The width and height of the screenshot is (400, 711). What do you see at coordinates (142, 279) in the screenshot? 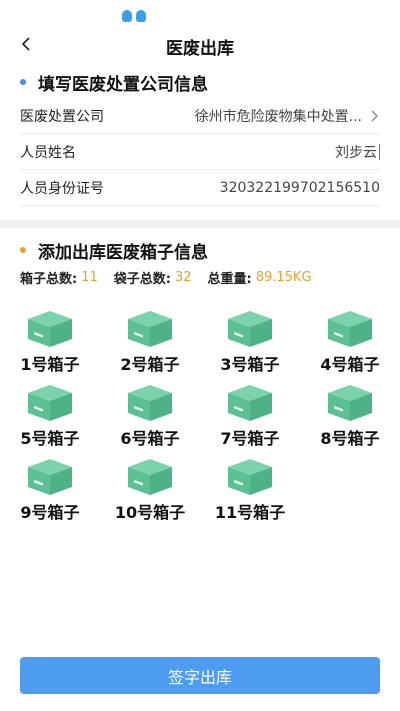
I see `bag-count-label: 袋子总数:` at bounding box center [142, 279].